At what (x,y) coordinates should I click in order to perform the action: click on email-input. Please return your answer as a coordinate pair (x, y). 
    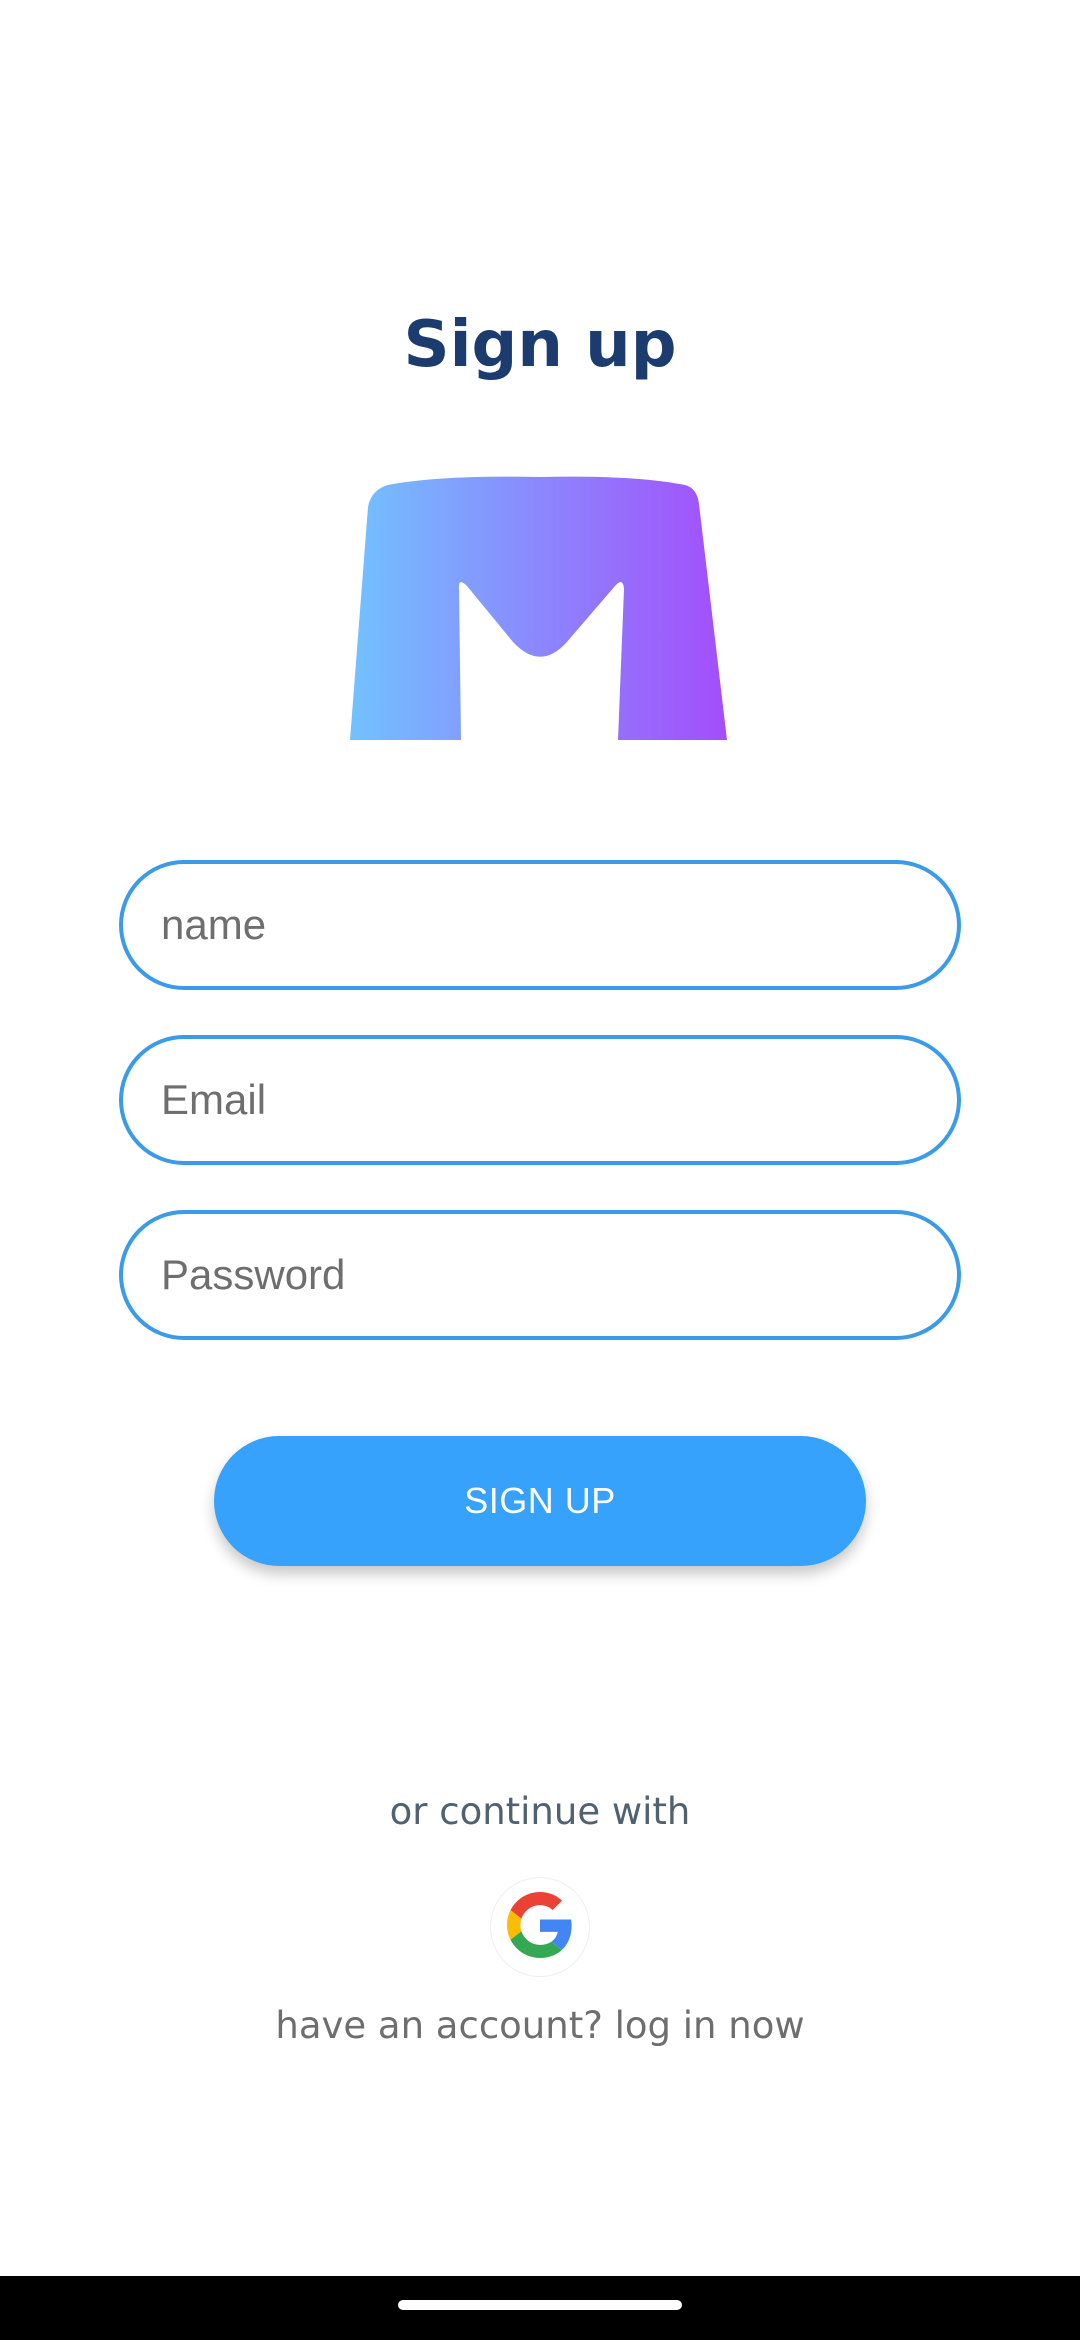
    Looking at the image, I should click on (541, 1100).